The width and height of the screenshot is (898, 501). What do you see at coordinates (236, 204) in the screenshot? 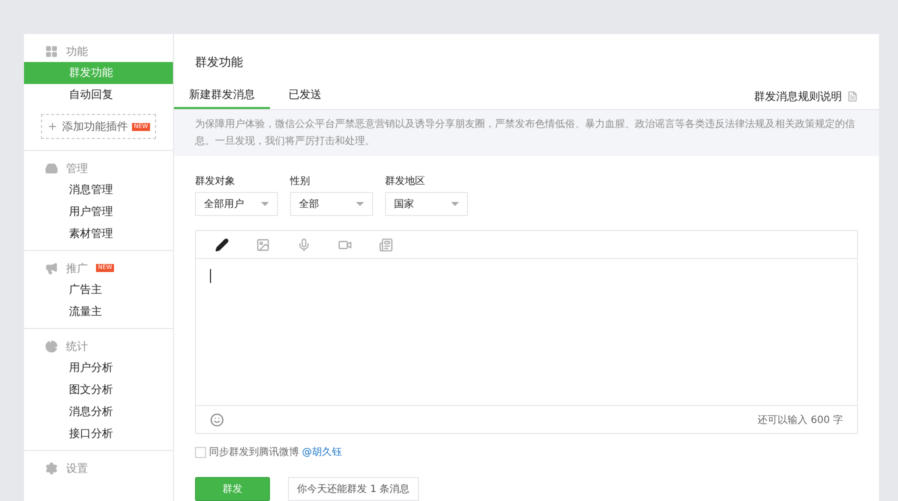
I see `dropdown: 全部用户` at bounding box center [236, 204].